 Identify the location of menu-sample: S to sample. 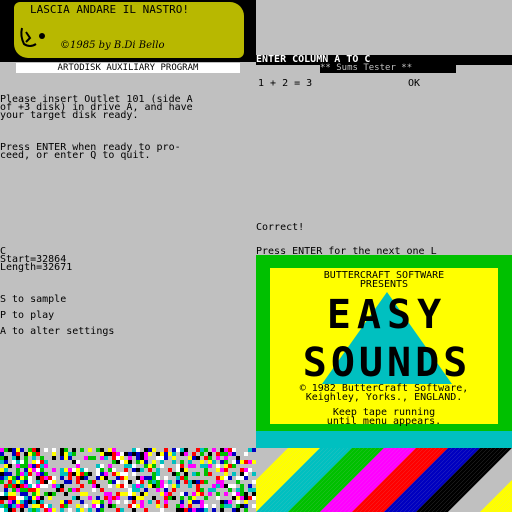
(33, 300).